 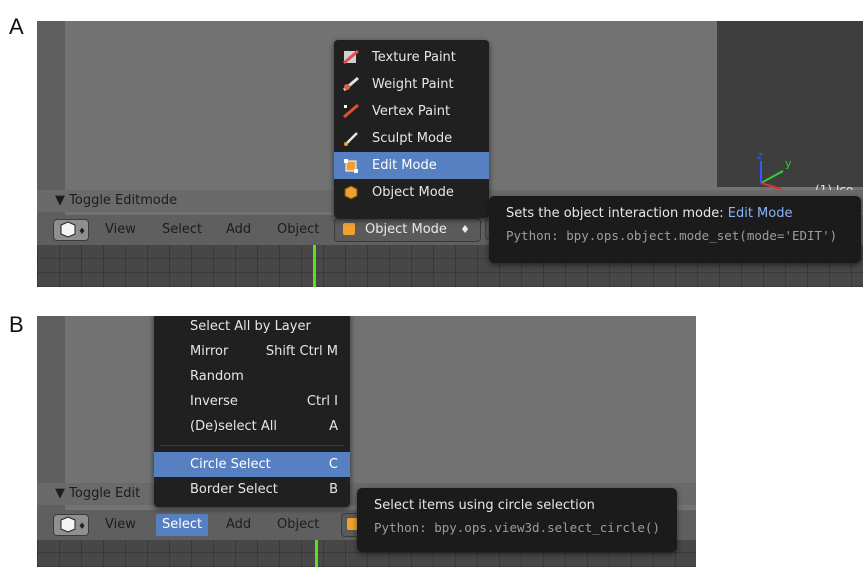 I want to click on menu-item-circle-select: Circle Select C, so click(x=252, y=464).